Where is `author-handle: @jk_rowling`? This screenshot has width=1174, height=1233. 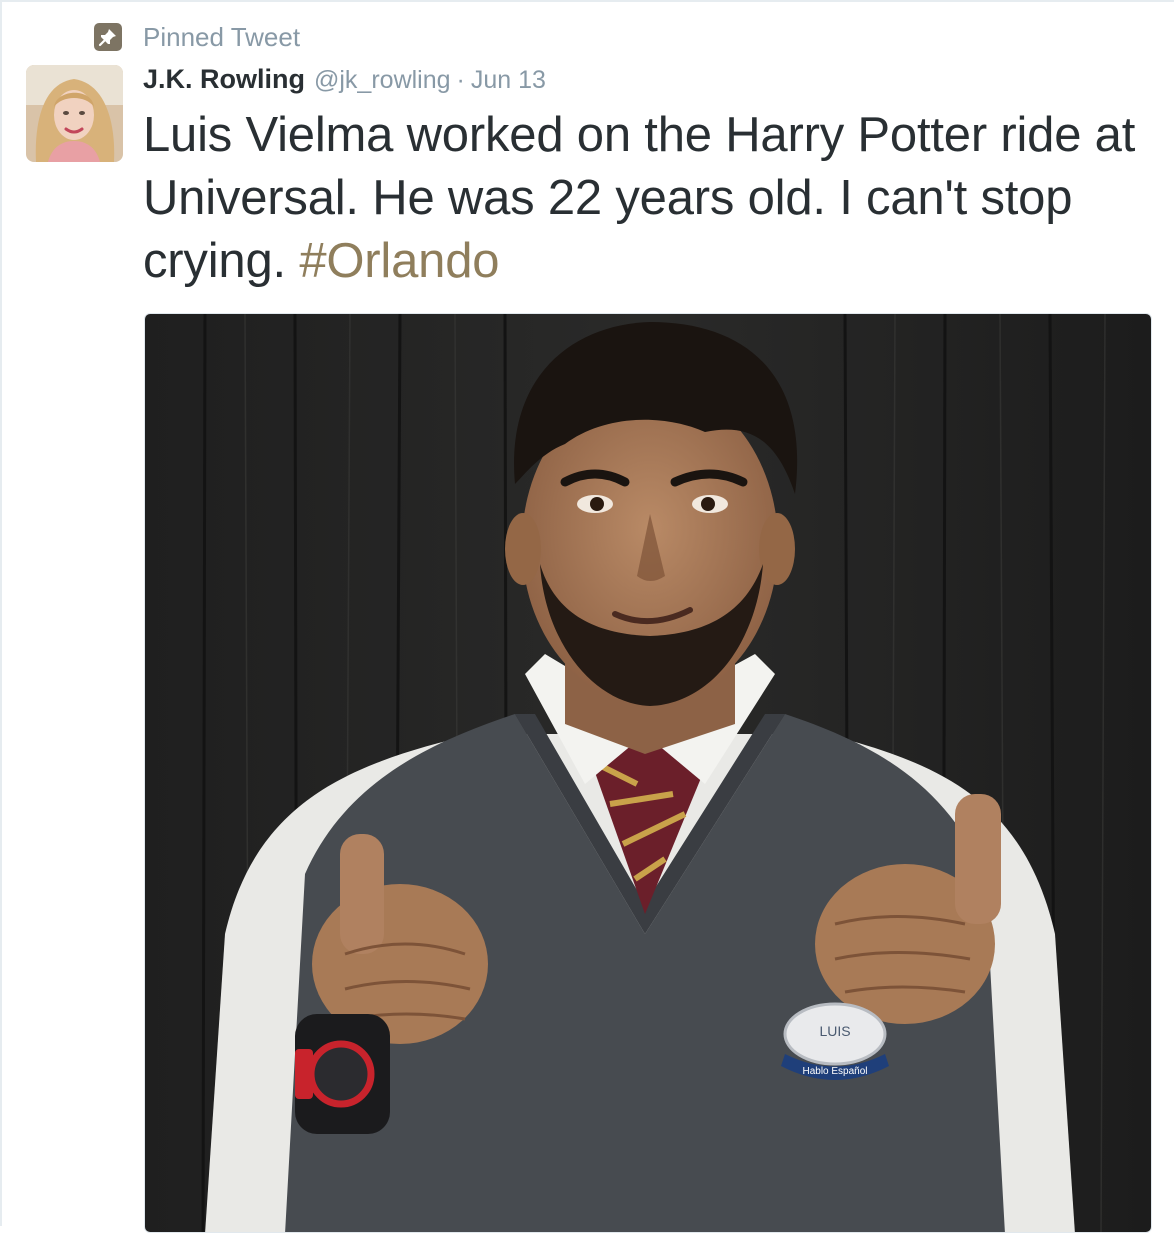 author-handle: @jk_rowling is located at coordinates (382, 80).